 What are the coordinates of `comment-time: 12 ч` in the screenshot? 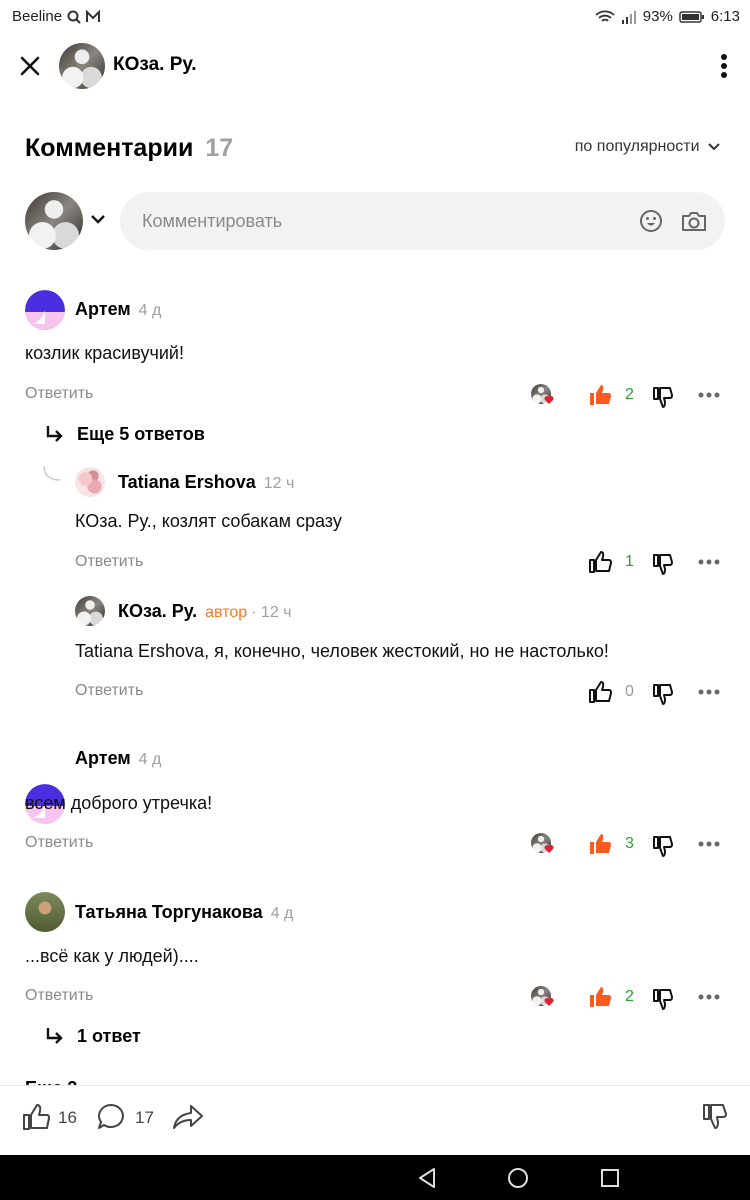 It's located at (279, 483).